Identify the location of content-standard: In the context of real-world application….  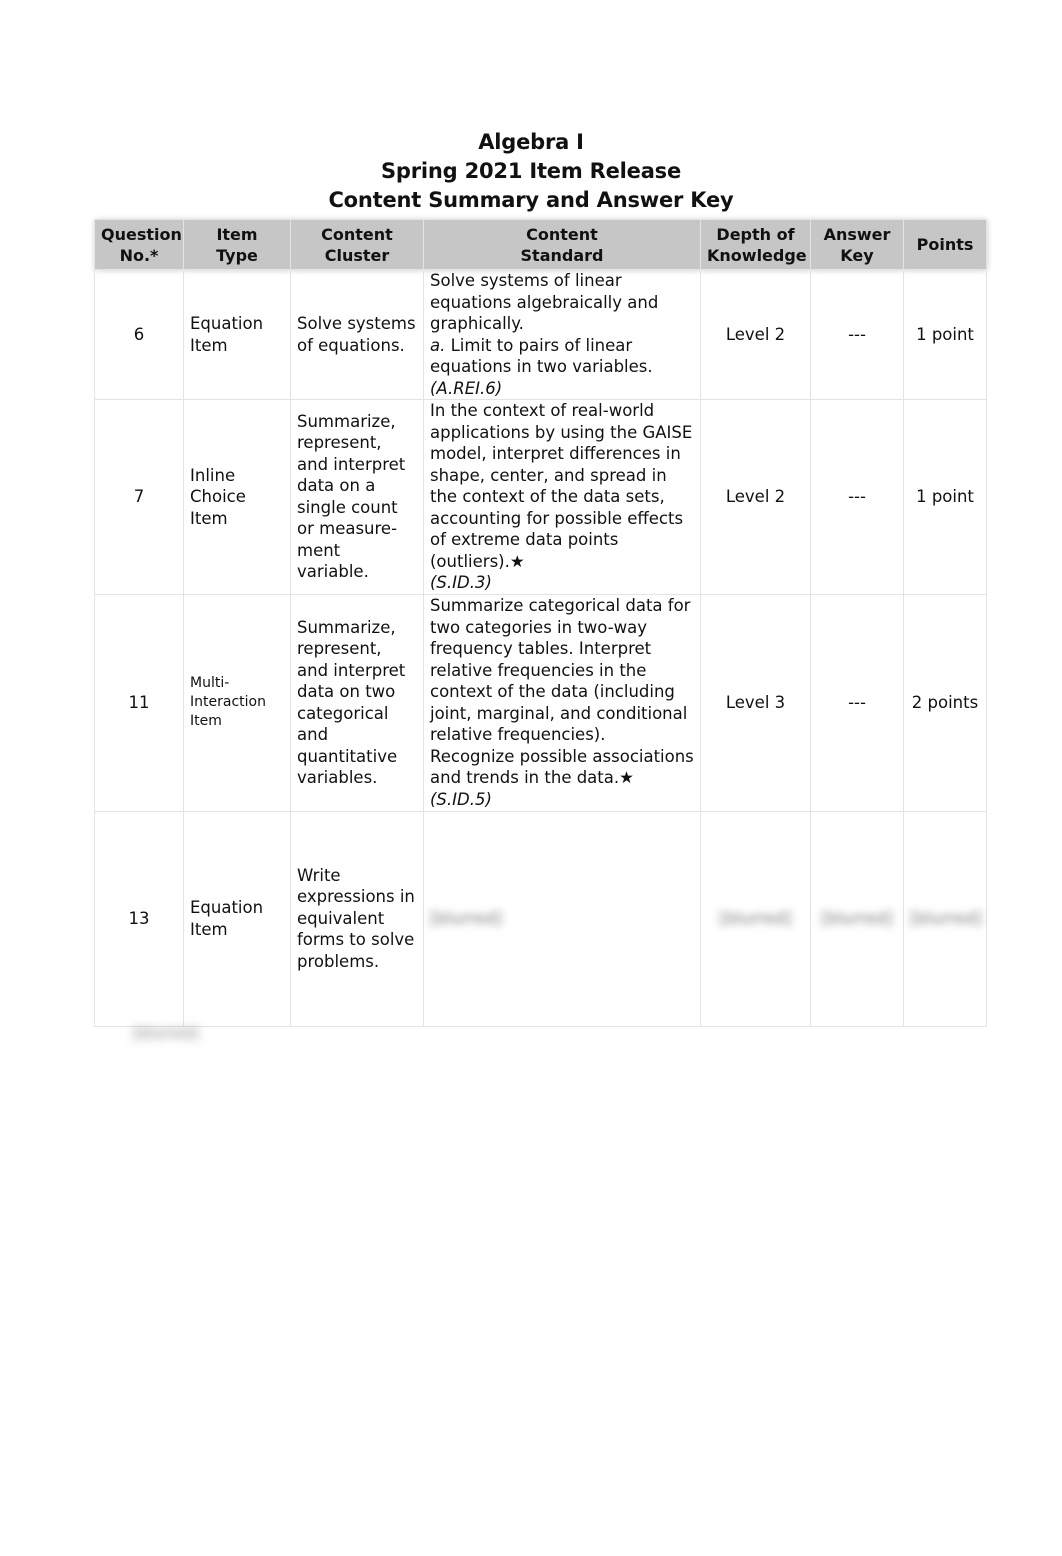
(562, 497).